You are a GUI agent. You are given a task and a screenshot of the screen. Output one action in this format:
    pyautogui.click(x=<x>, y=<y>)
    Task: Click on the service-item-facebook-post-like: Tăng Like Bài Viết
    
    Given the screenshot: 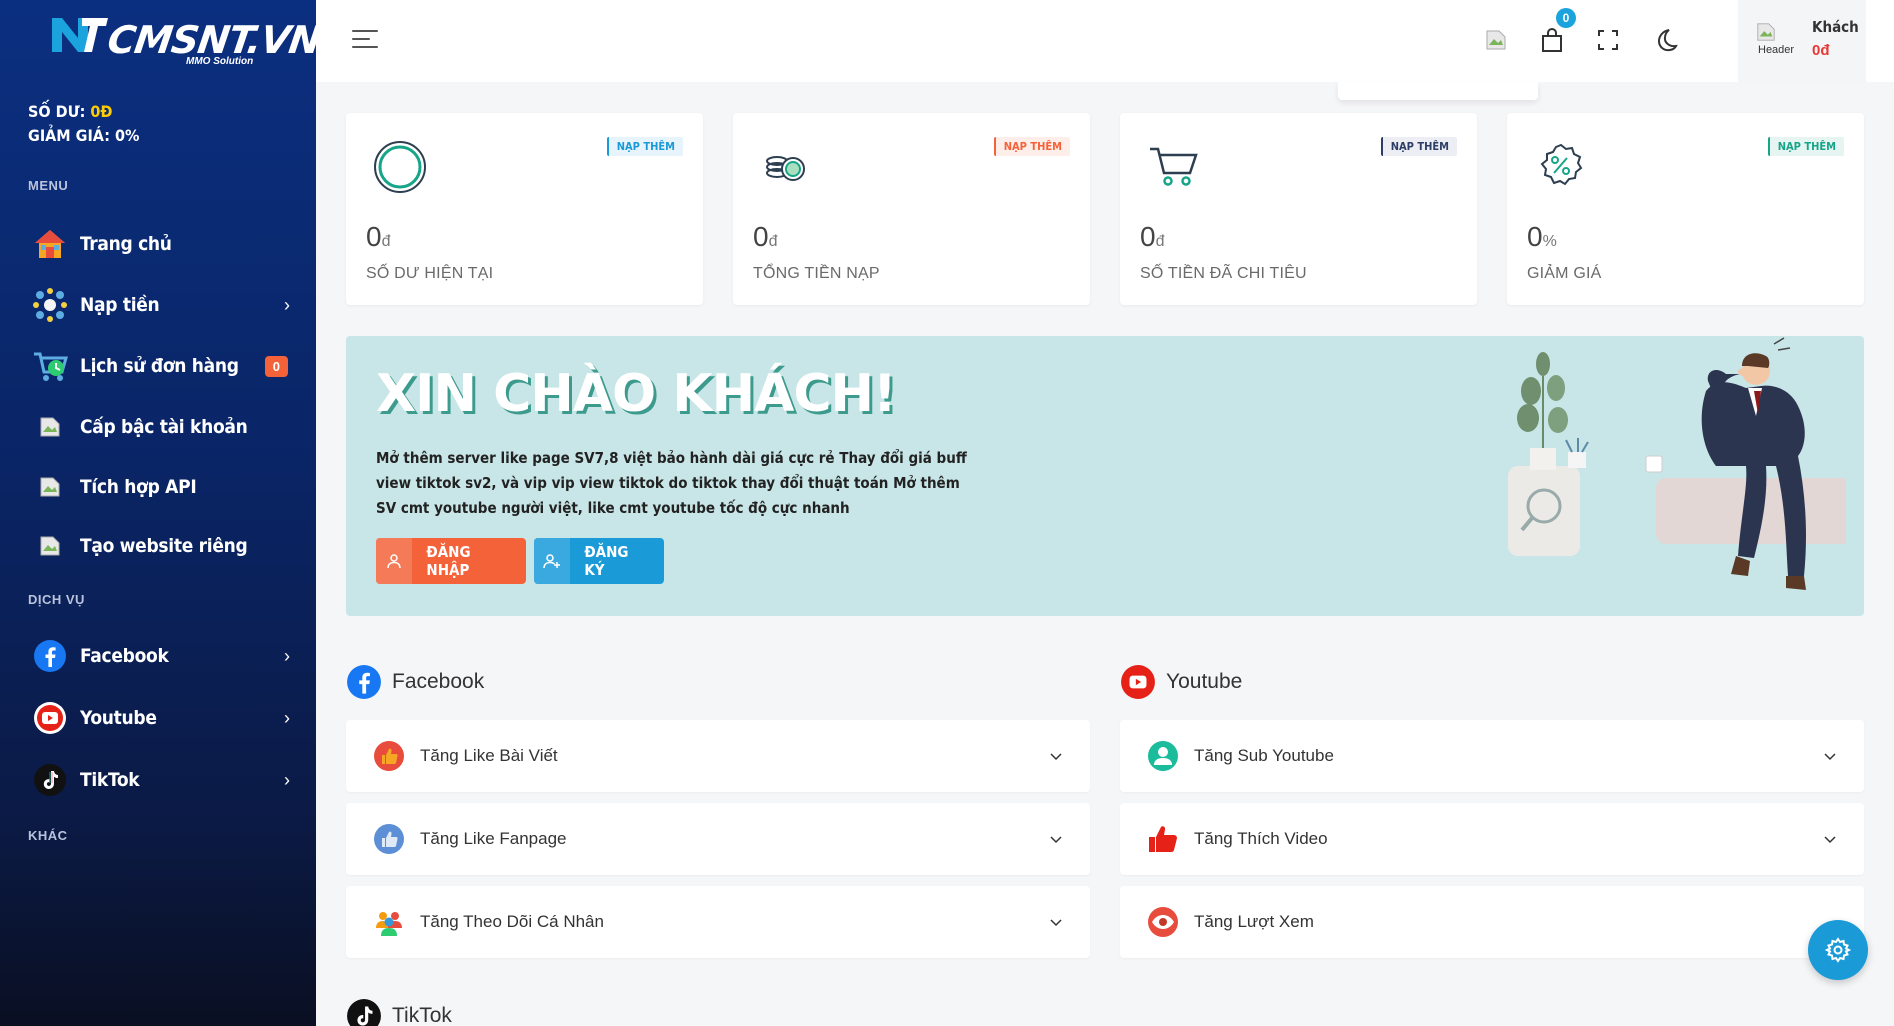 What is the action you would take?
    pyautogui.click(x=718, y=756)
    